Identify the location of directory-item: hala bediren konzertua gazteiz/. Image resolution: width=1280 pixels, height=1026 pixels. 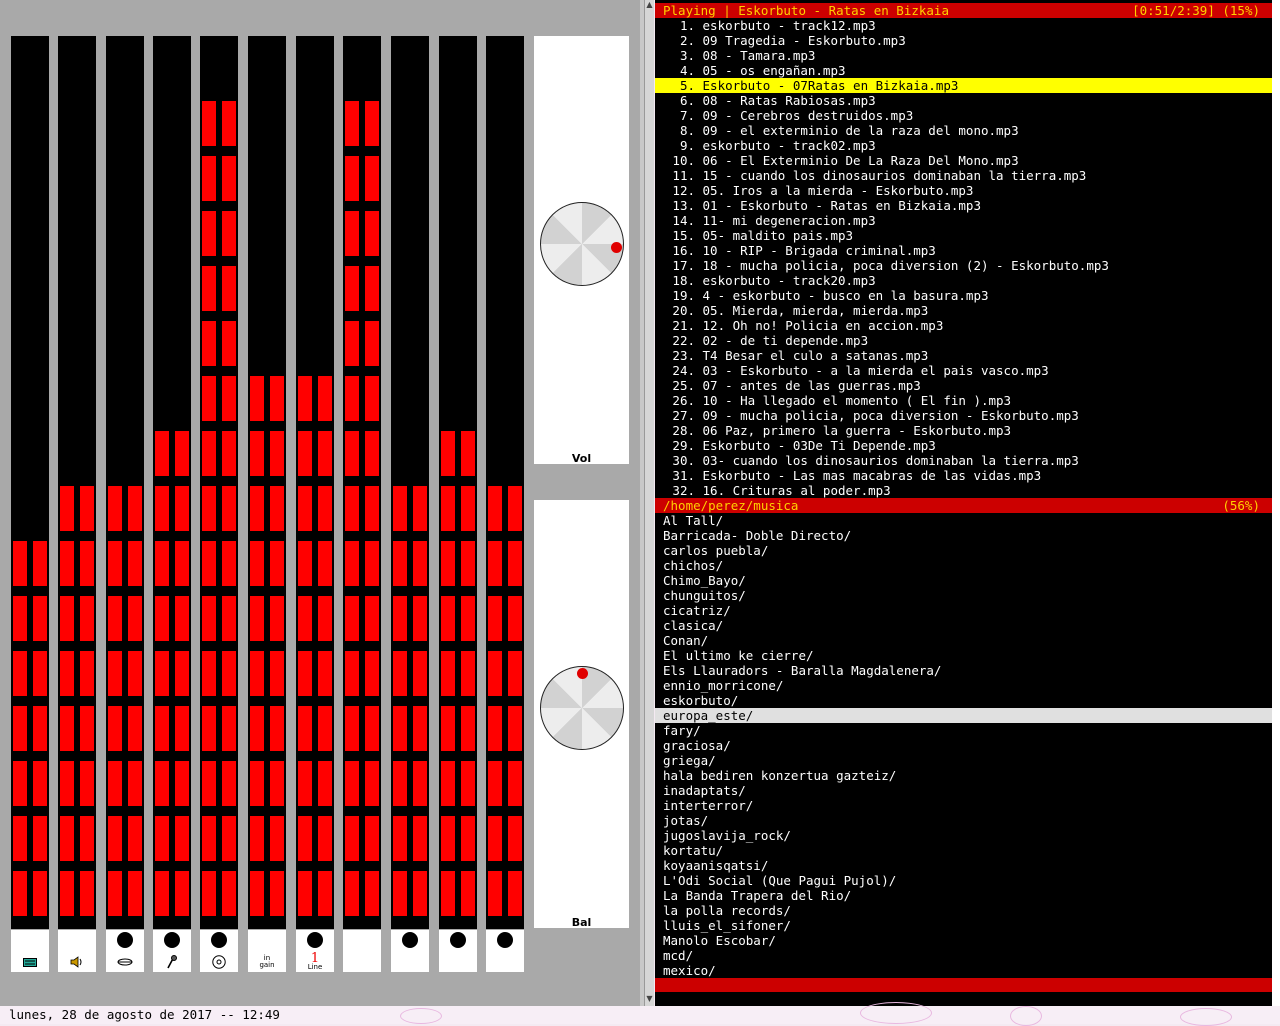
(967, 775).